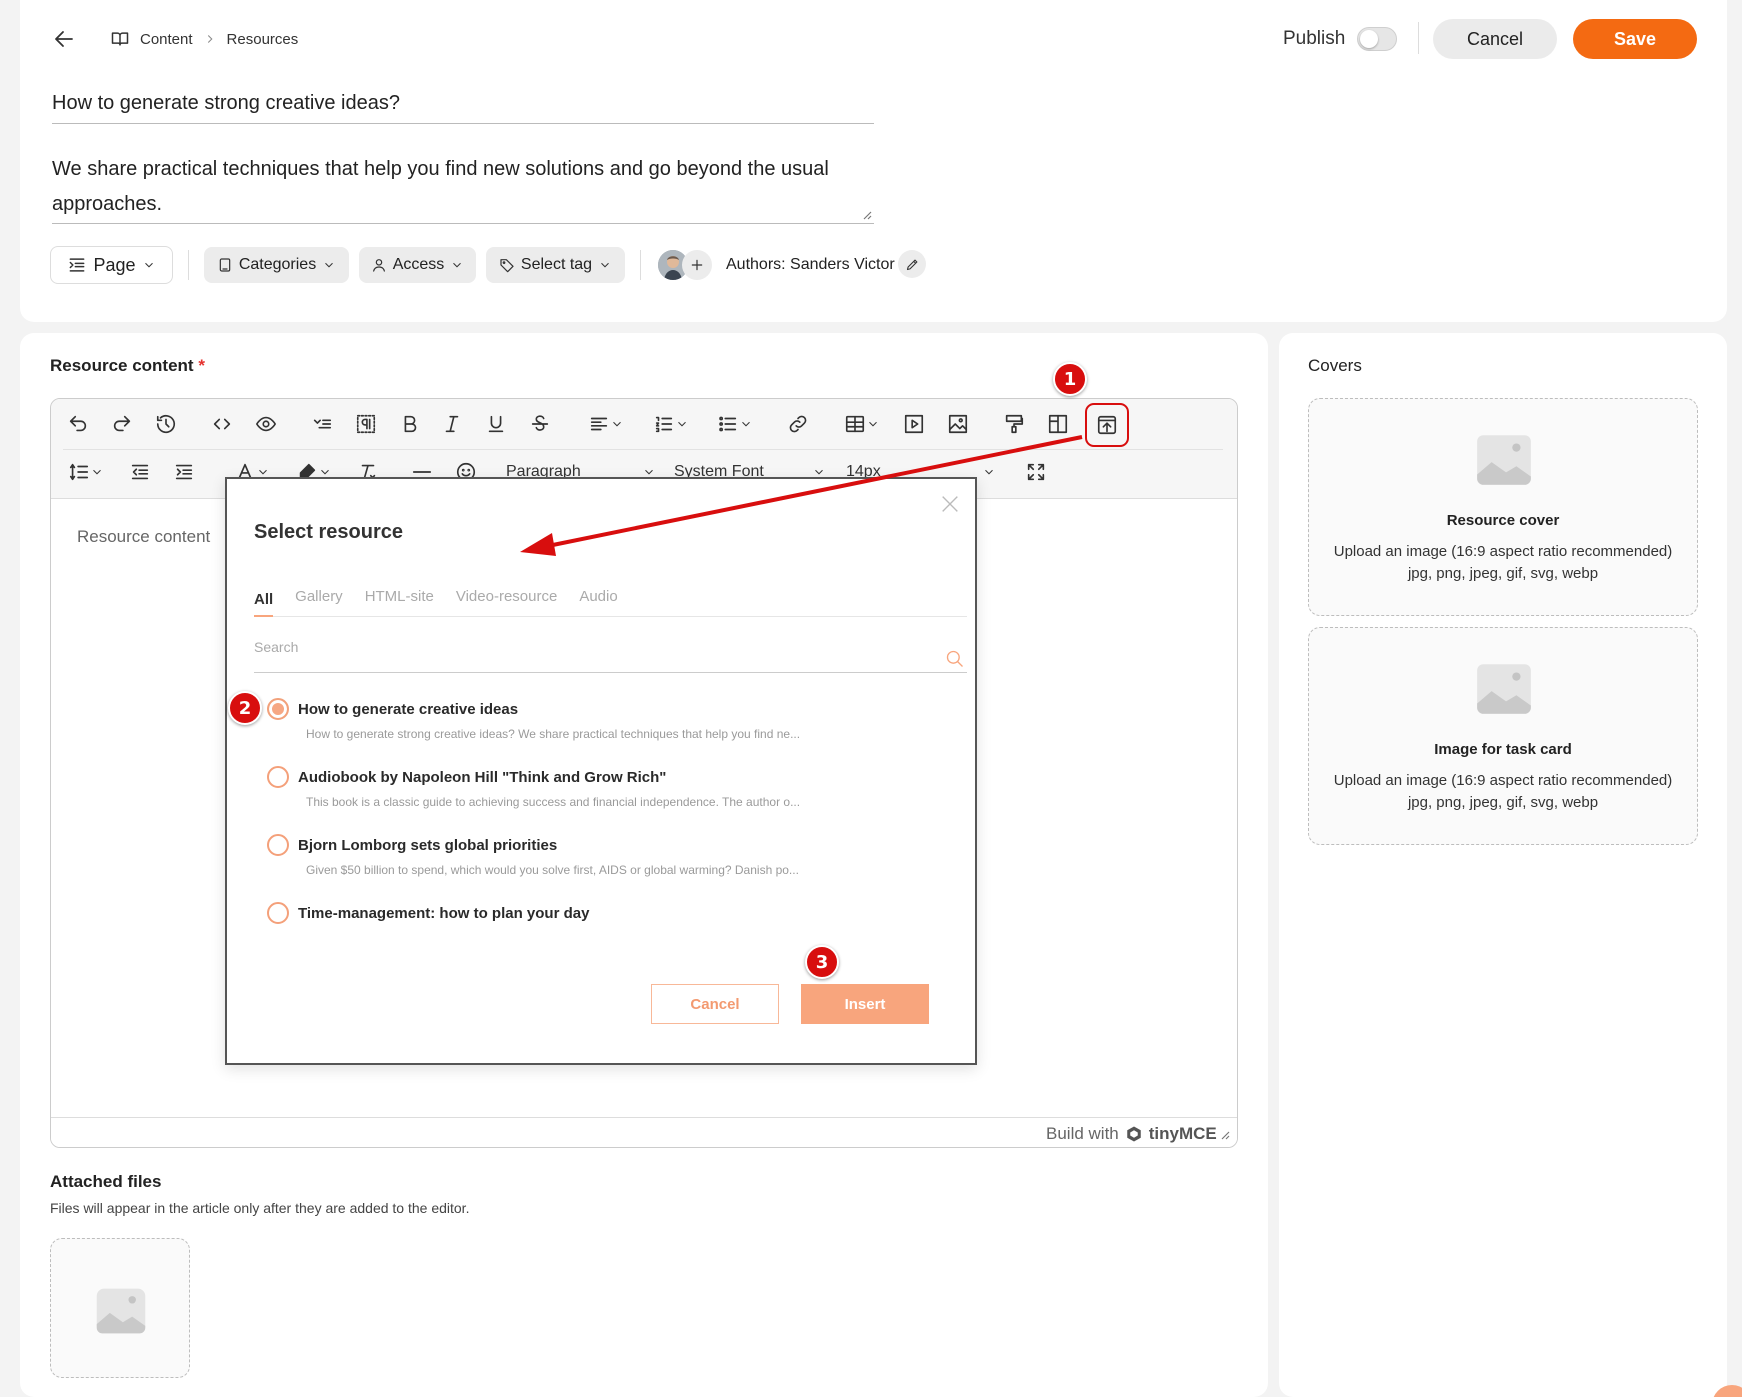 The width and height of the screenshot is (1742, 1397). Describe the element at coordinates (862, 424) in the screenshot. I see `table-button` at that location.